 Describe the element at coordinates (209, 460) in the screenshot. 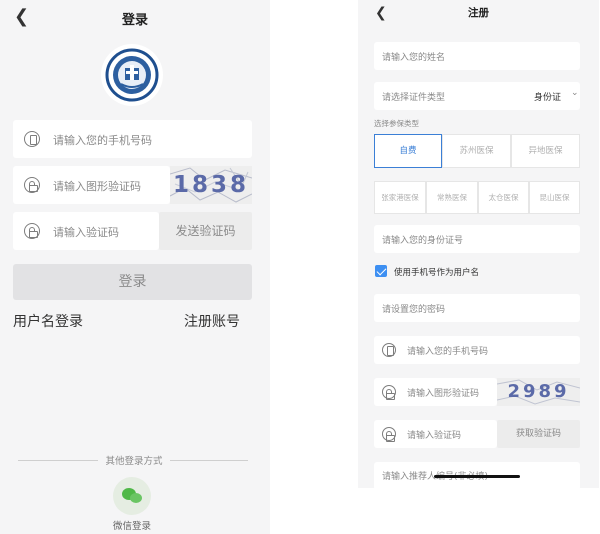

I see `divider-right` at that location.